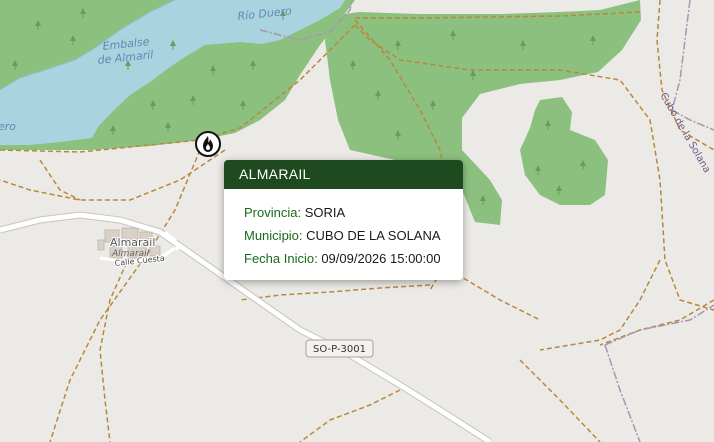  What do you see at coordinates (273, 235) in the screenshot?
I see `popup-label: Municipio:` at bounding box center [273, 235].